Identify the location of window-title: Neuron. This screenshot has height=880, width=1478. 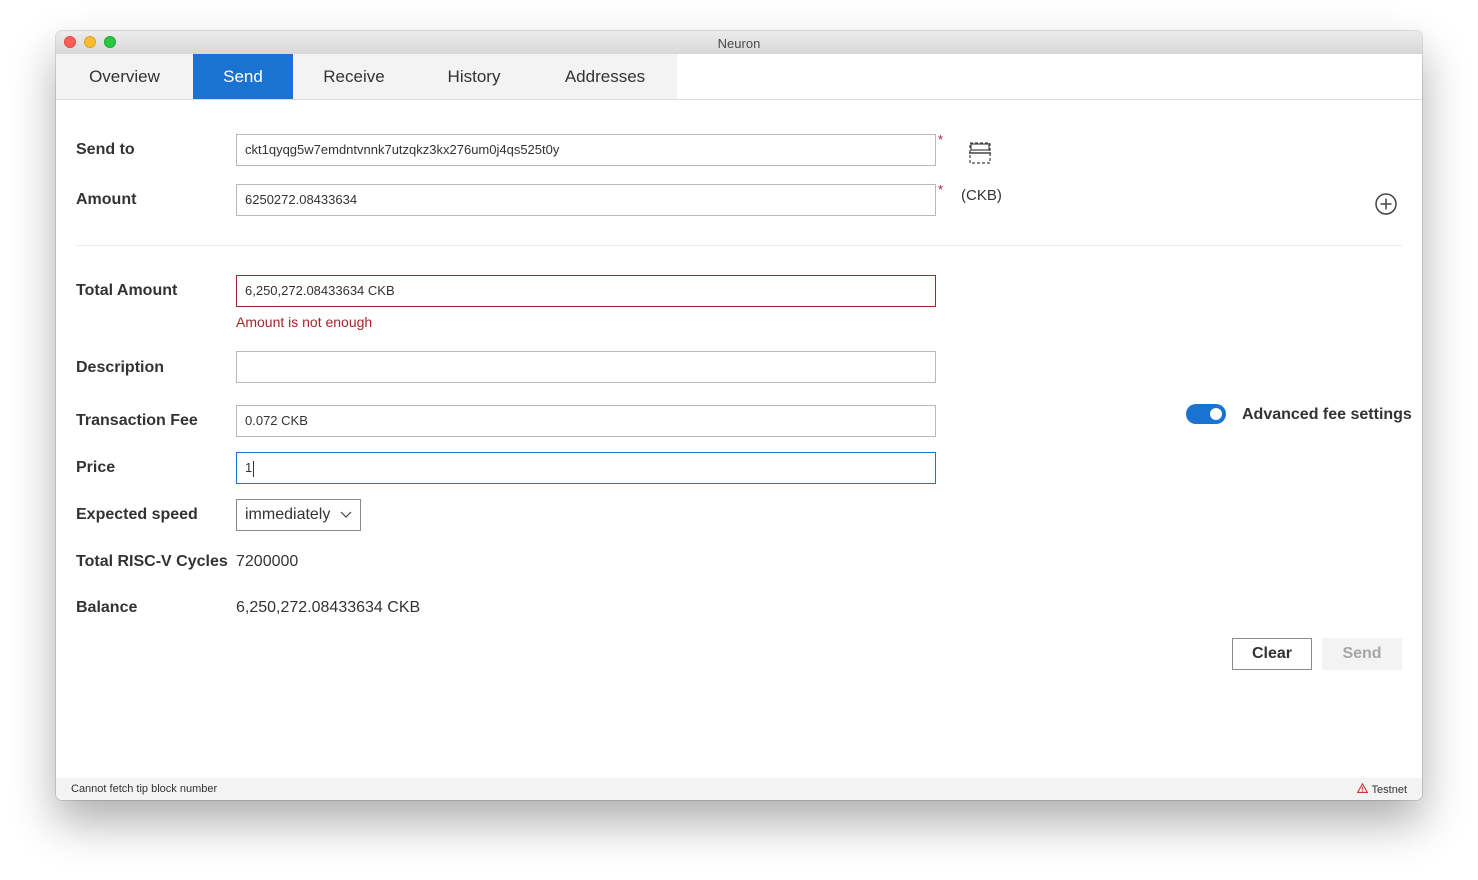
(739, 43).